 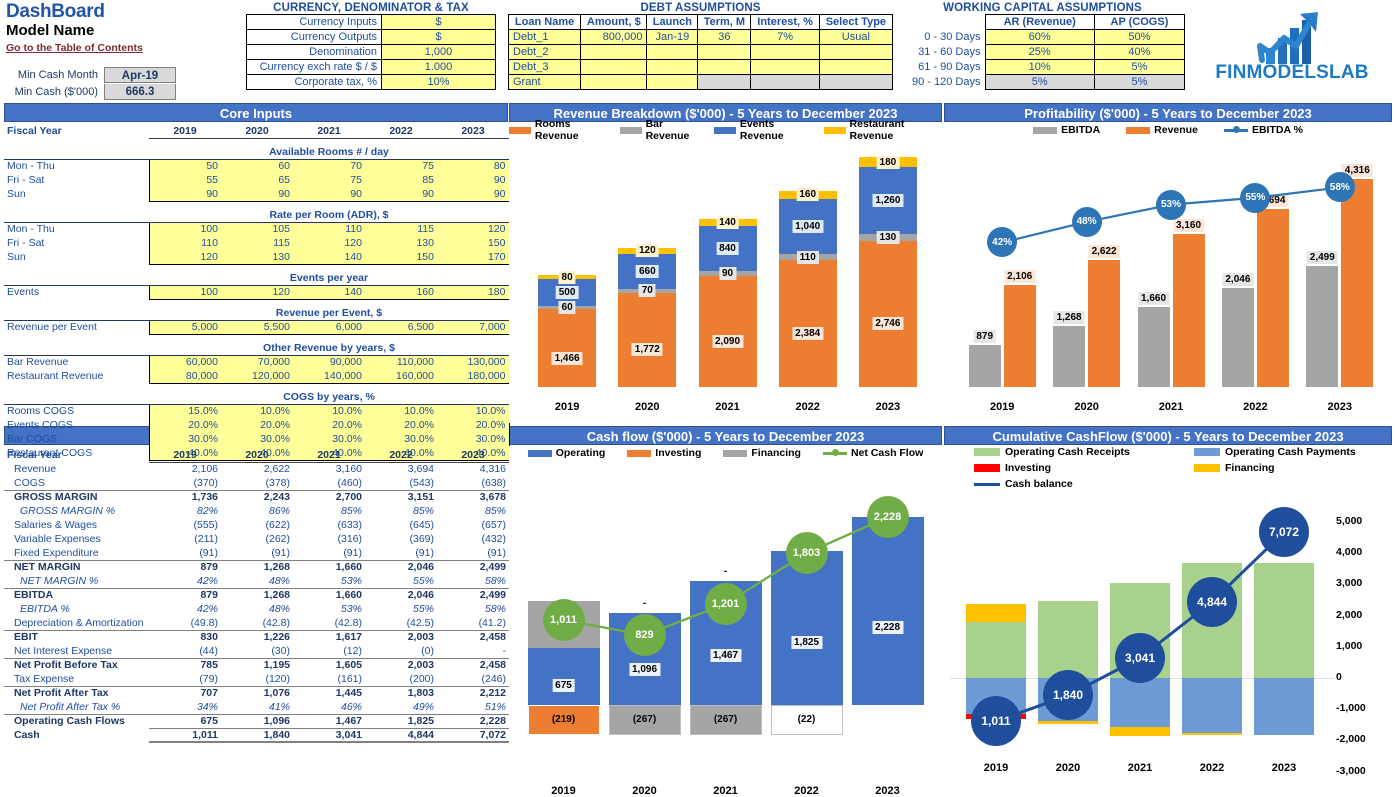 I want to click on input-cell: 80, so click(x=473, y=165).